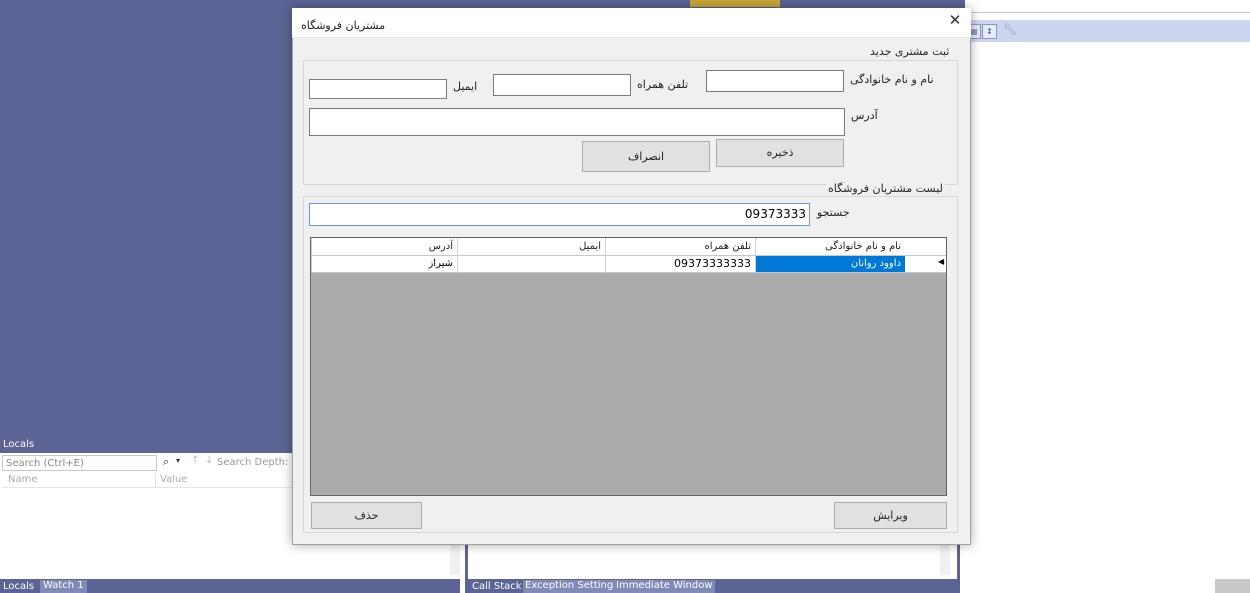 This screenshot has height=593, width=1250. What do you see at coordinates (173, 479) in the screenshot?
I see `locals-column-value: Value` at bounding box center [173, 479].